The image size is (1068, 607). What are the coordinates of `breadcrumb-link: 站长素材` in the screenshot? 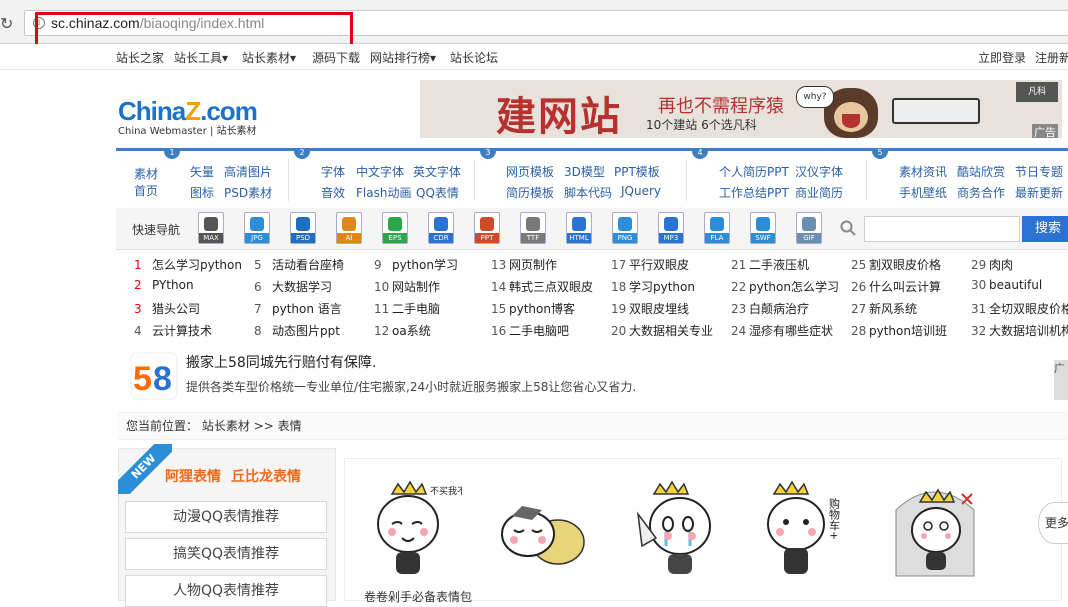 It's located at (226, 426).